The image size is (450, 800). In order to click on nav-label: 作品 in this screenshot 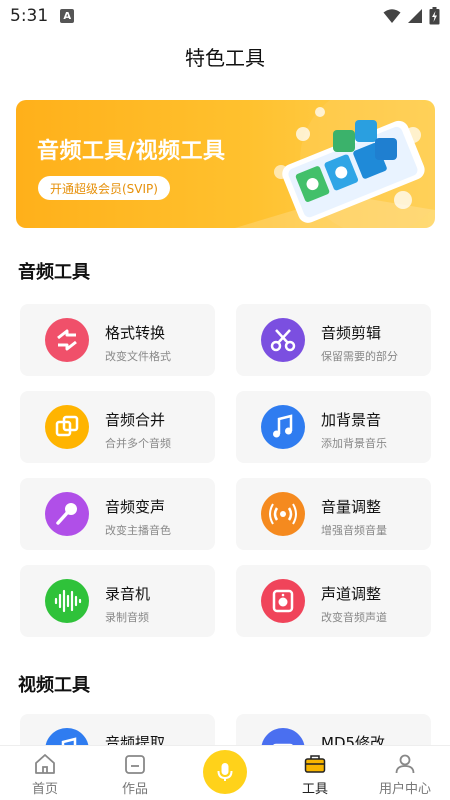, I will do `click(134, 789)`.